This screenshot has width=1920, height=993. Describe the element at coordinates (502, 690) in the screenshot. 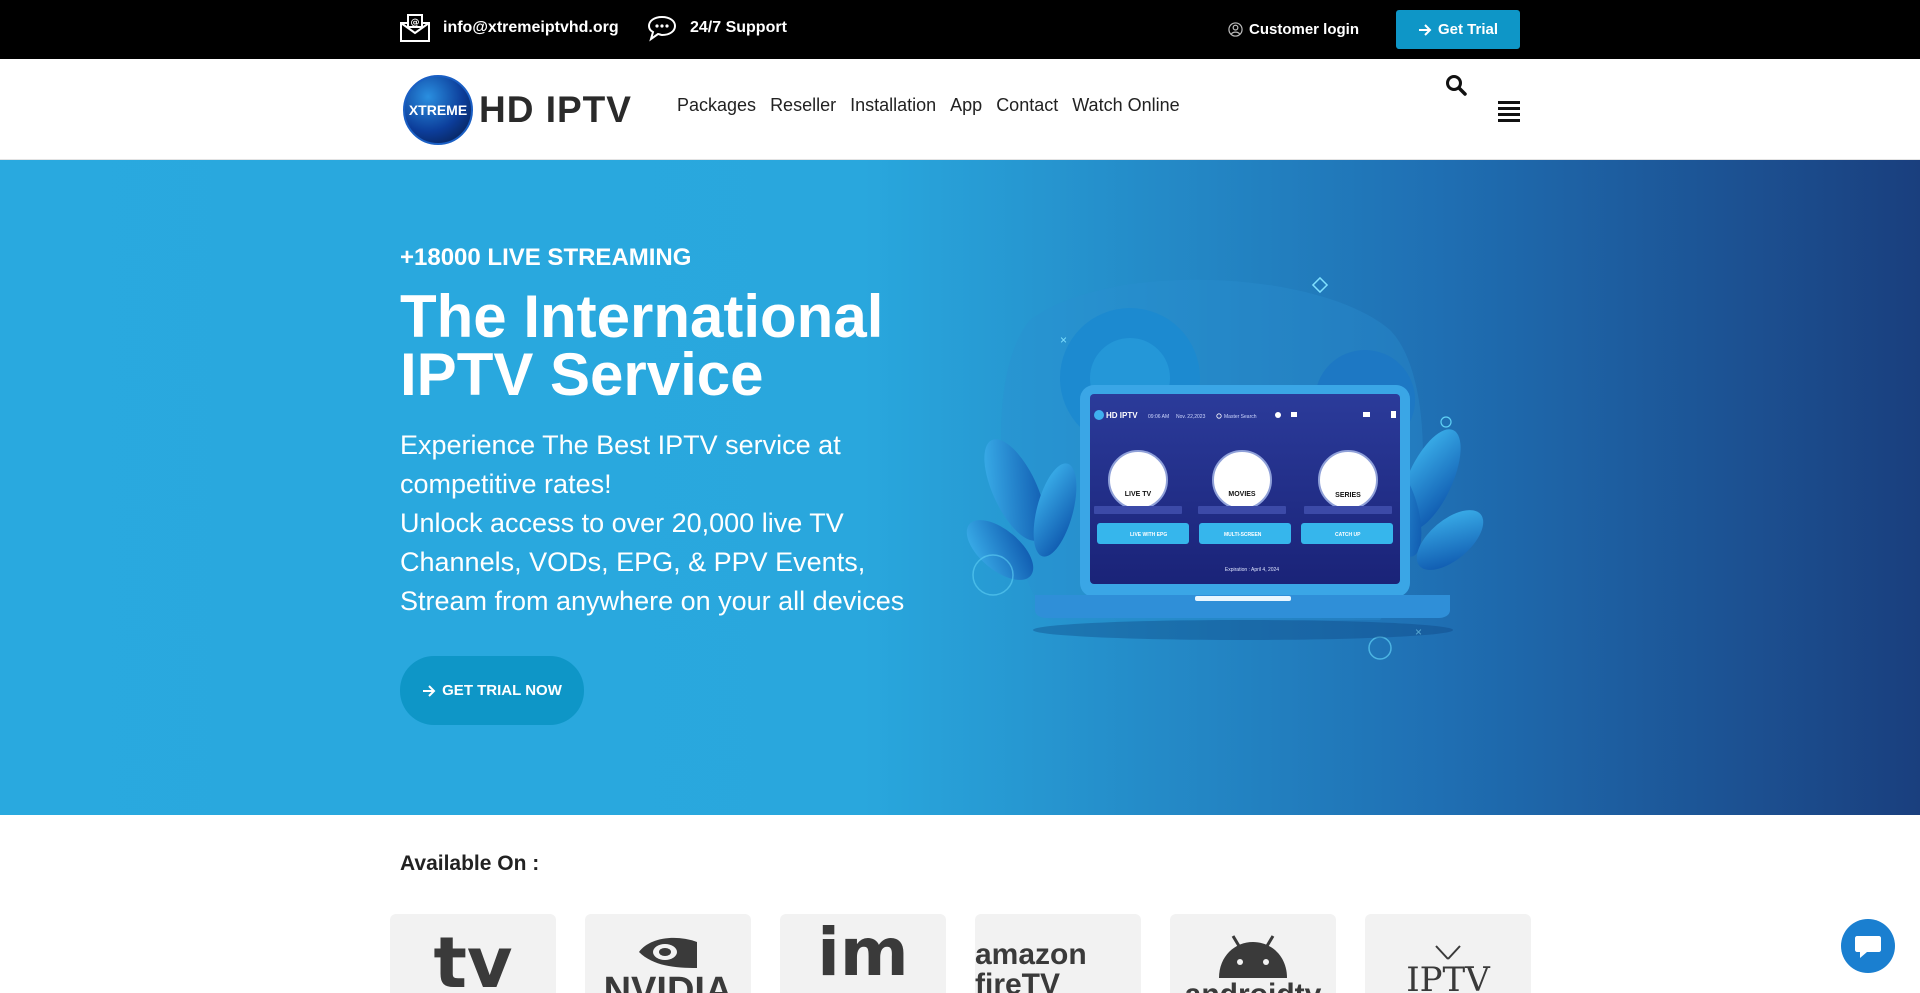

I see `get-trial-now-label: GET TRIAL NOW` at that location.